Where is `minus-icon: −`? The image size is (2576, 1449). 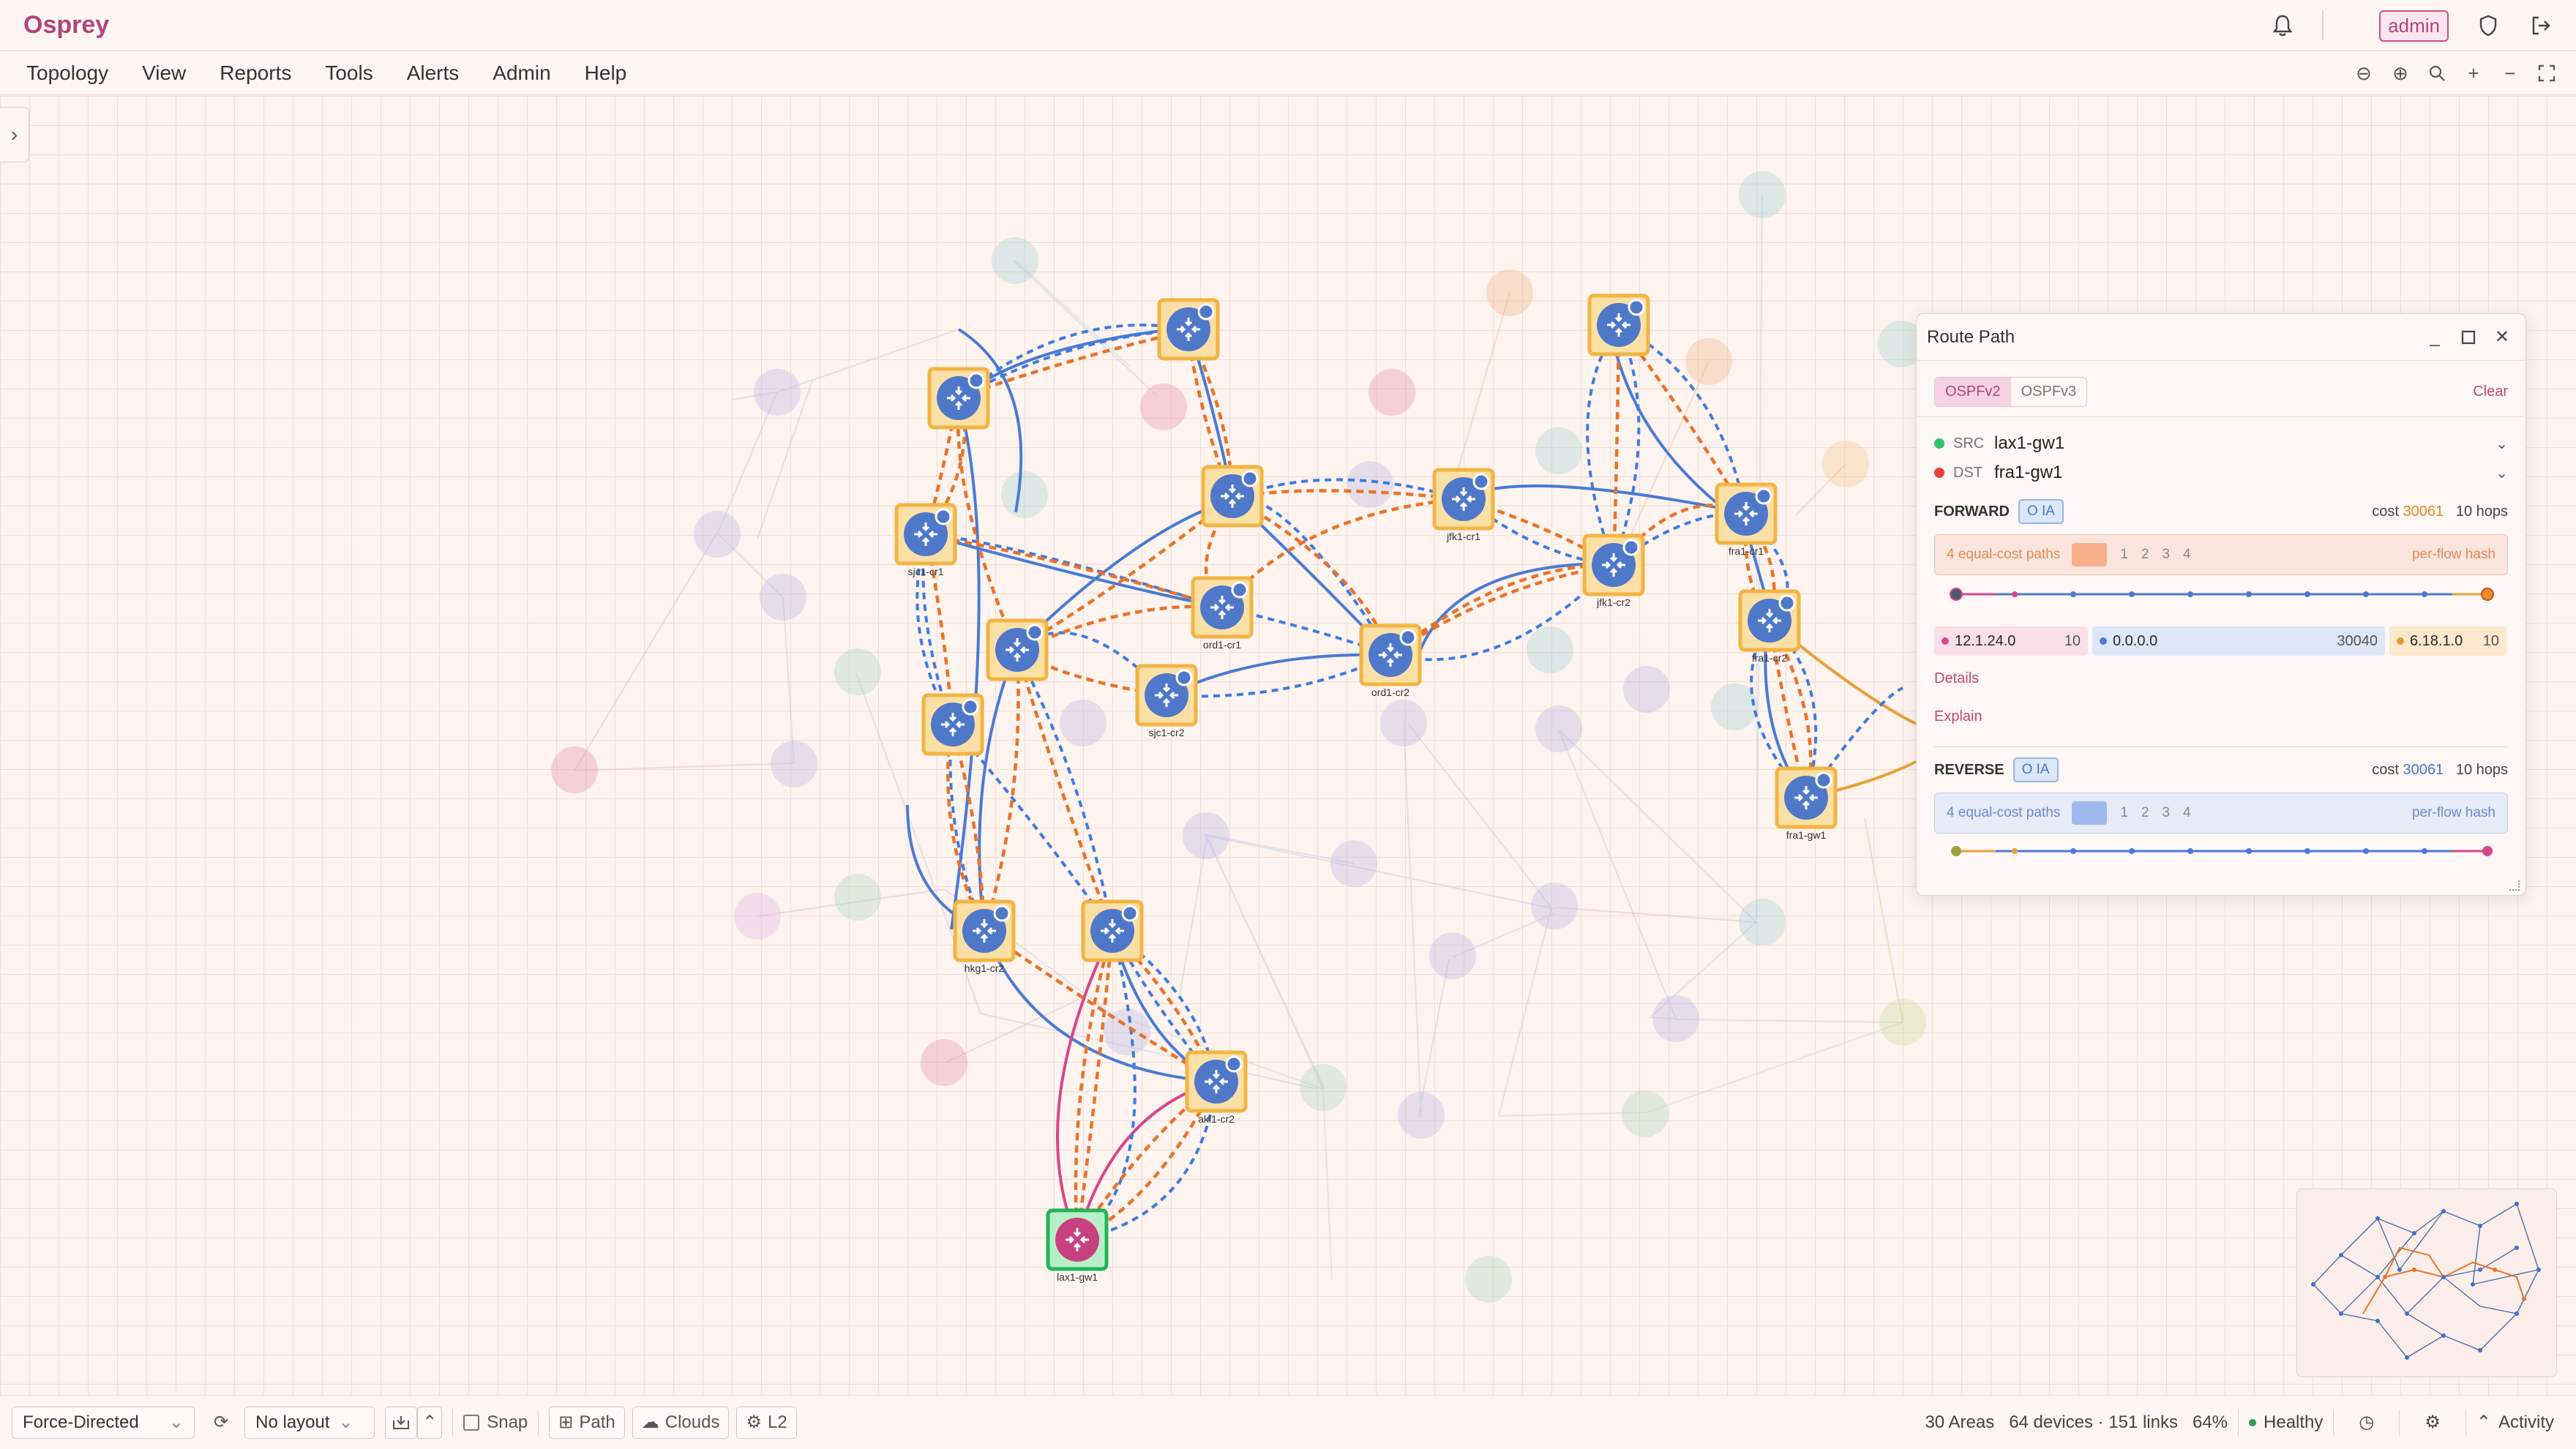 minus-icon: − is located at coordinates (2510, 73).